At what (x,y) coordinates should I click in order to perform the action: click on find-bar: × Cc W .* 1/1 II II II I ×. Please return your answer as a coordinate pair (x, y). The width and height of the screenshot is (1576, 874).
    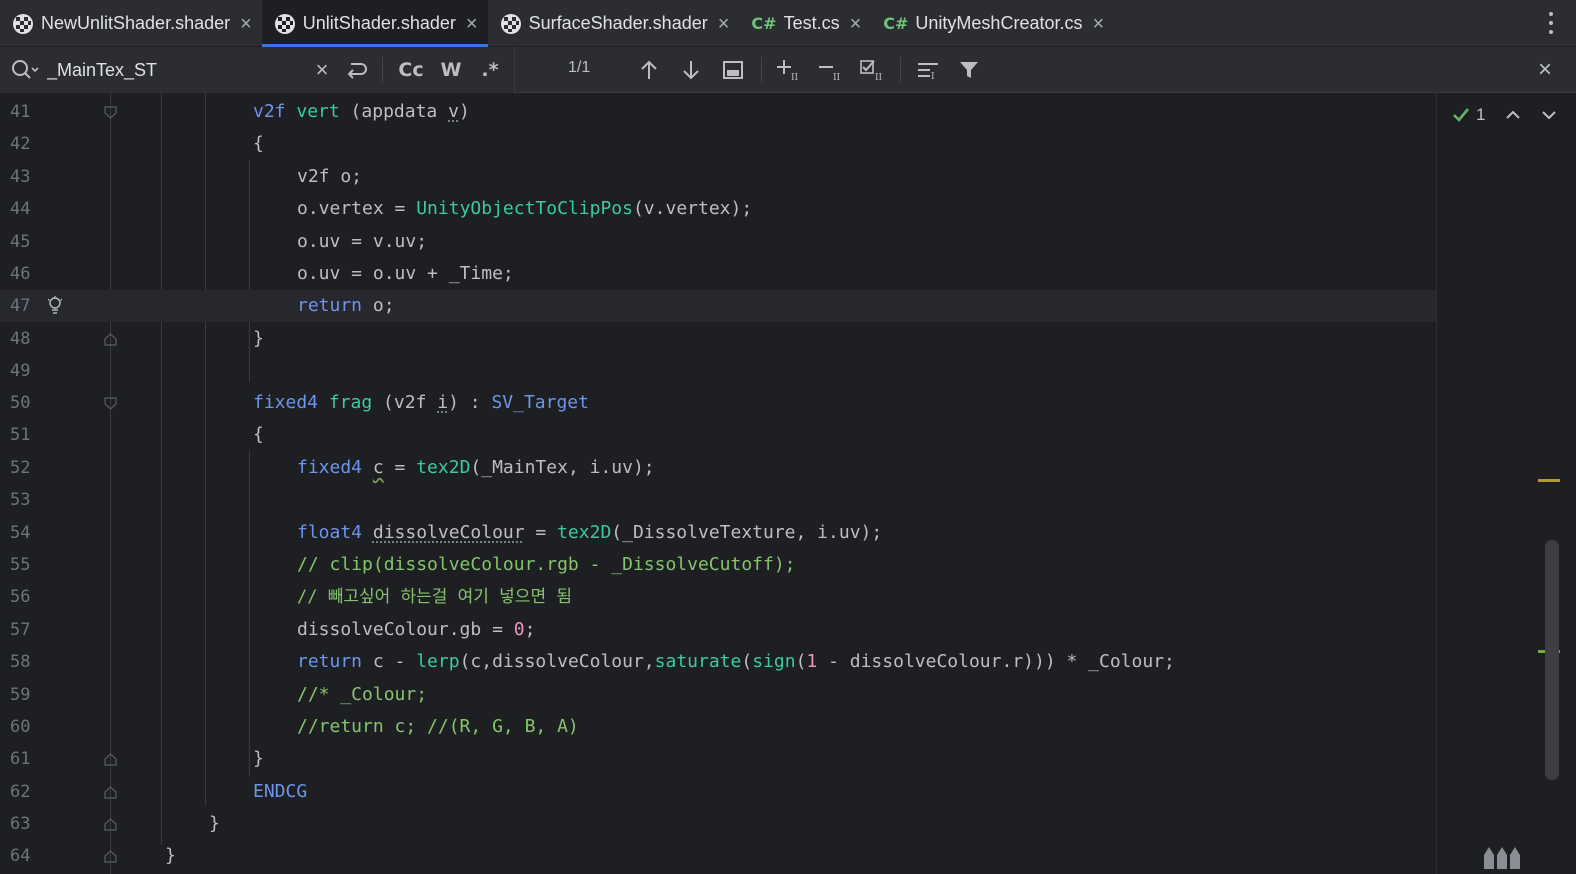
    Looking at the image, I should click on (788, 70).